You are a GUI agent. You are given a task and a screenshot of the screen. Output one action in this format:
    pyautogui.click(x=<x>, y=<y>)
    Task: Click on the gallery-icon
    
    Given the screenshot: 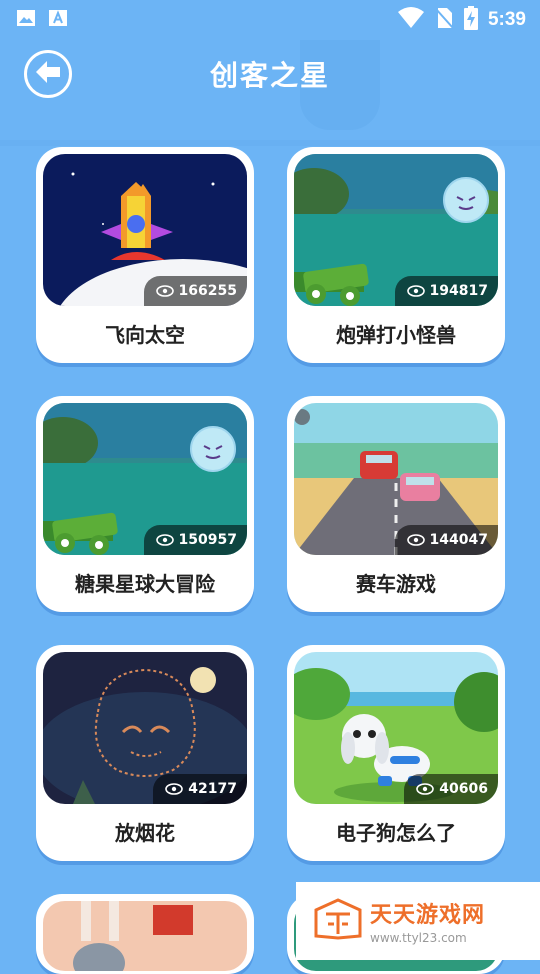 What is the action you would take?
    pyautogui.click(x=26, y=20)
    